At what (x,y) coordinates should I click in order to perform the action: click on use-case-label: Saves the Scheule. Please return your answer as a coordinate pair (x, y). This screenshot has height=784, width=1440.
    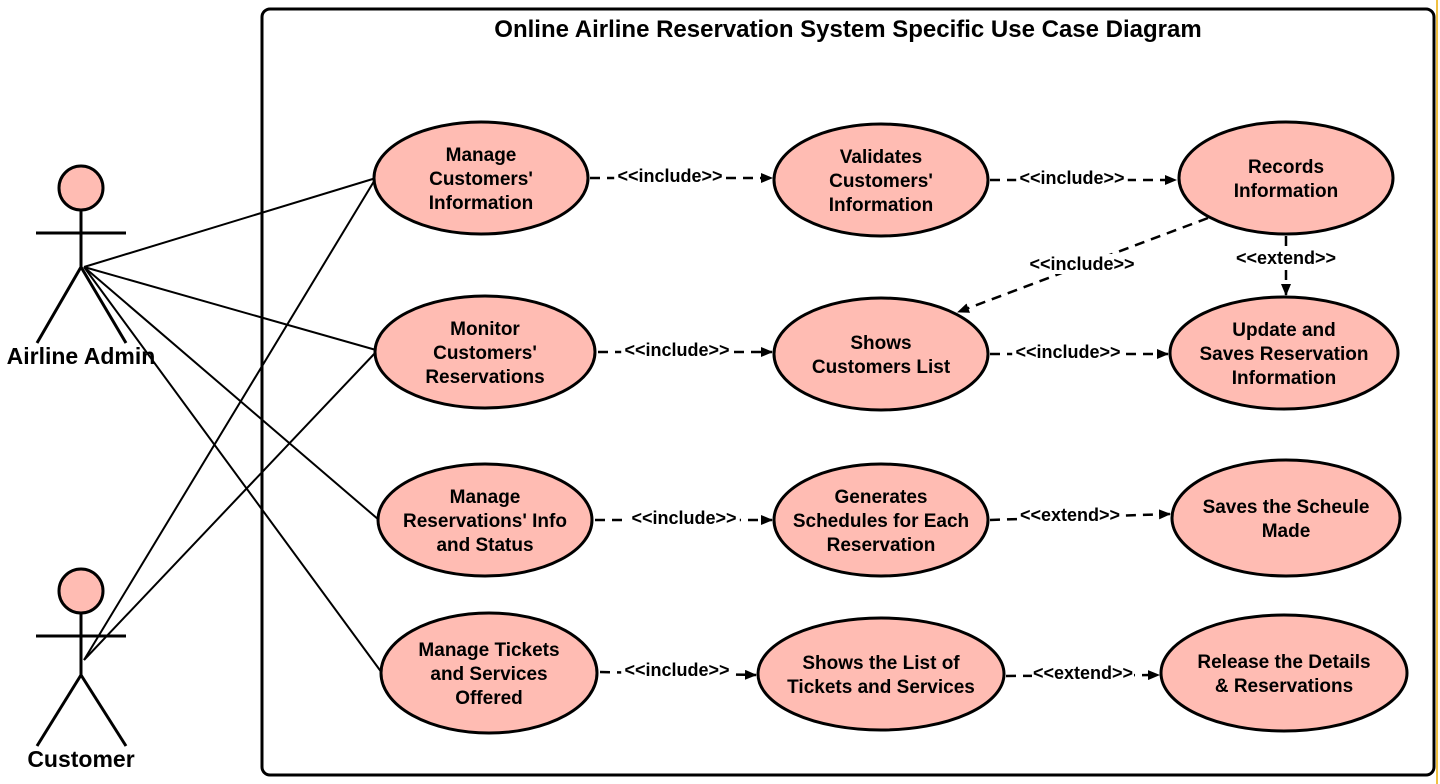
    Looking at the image, I should click on (1286, 507).